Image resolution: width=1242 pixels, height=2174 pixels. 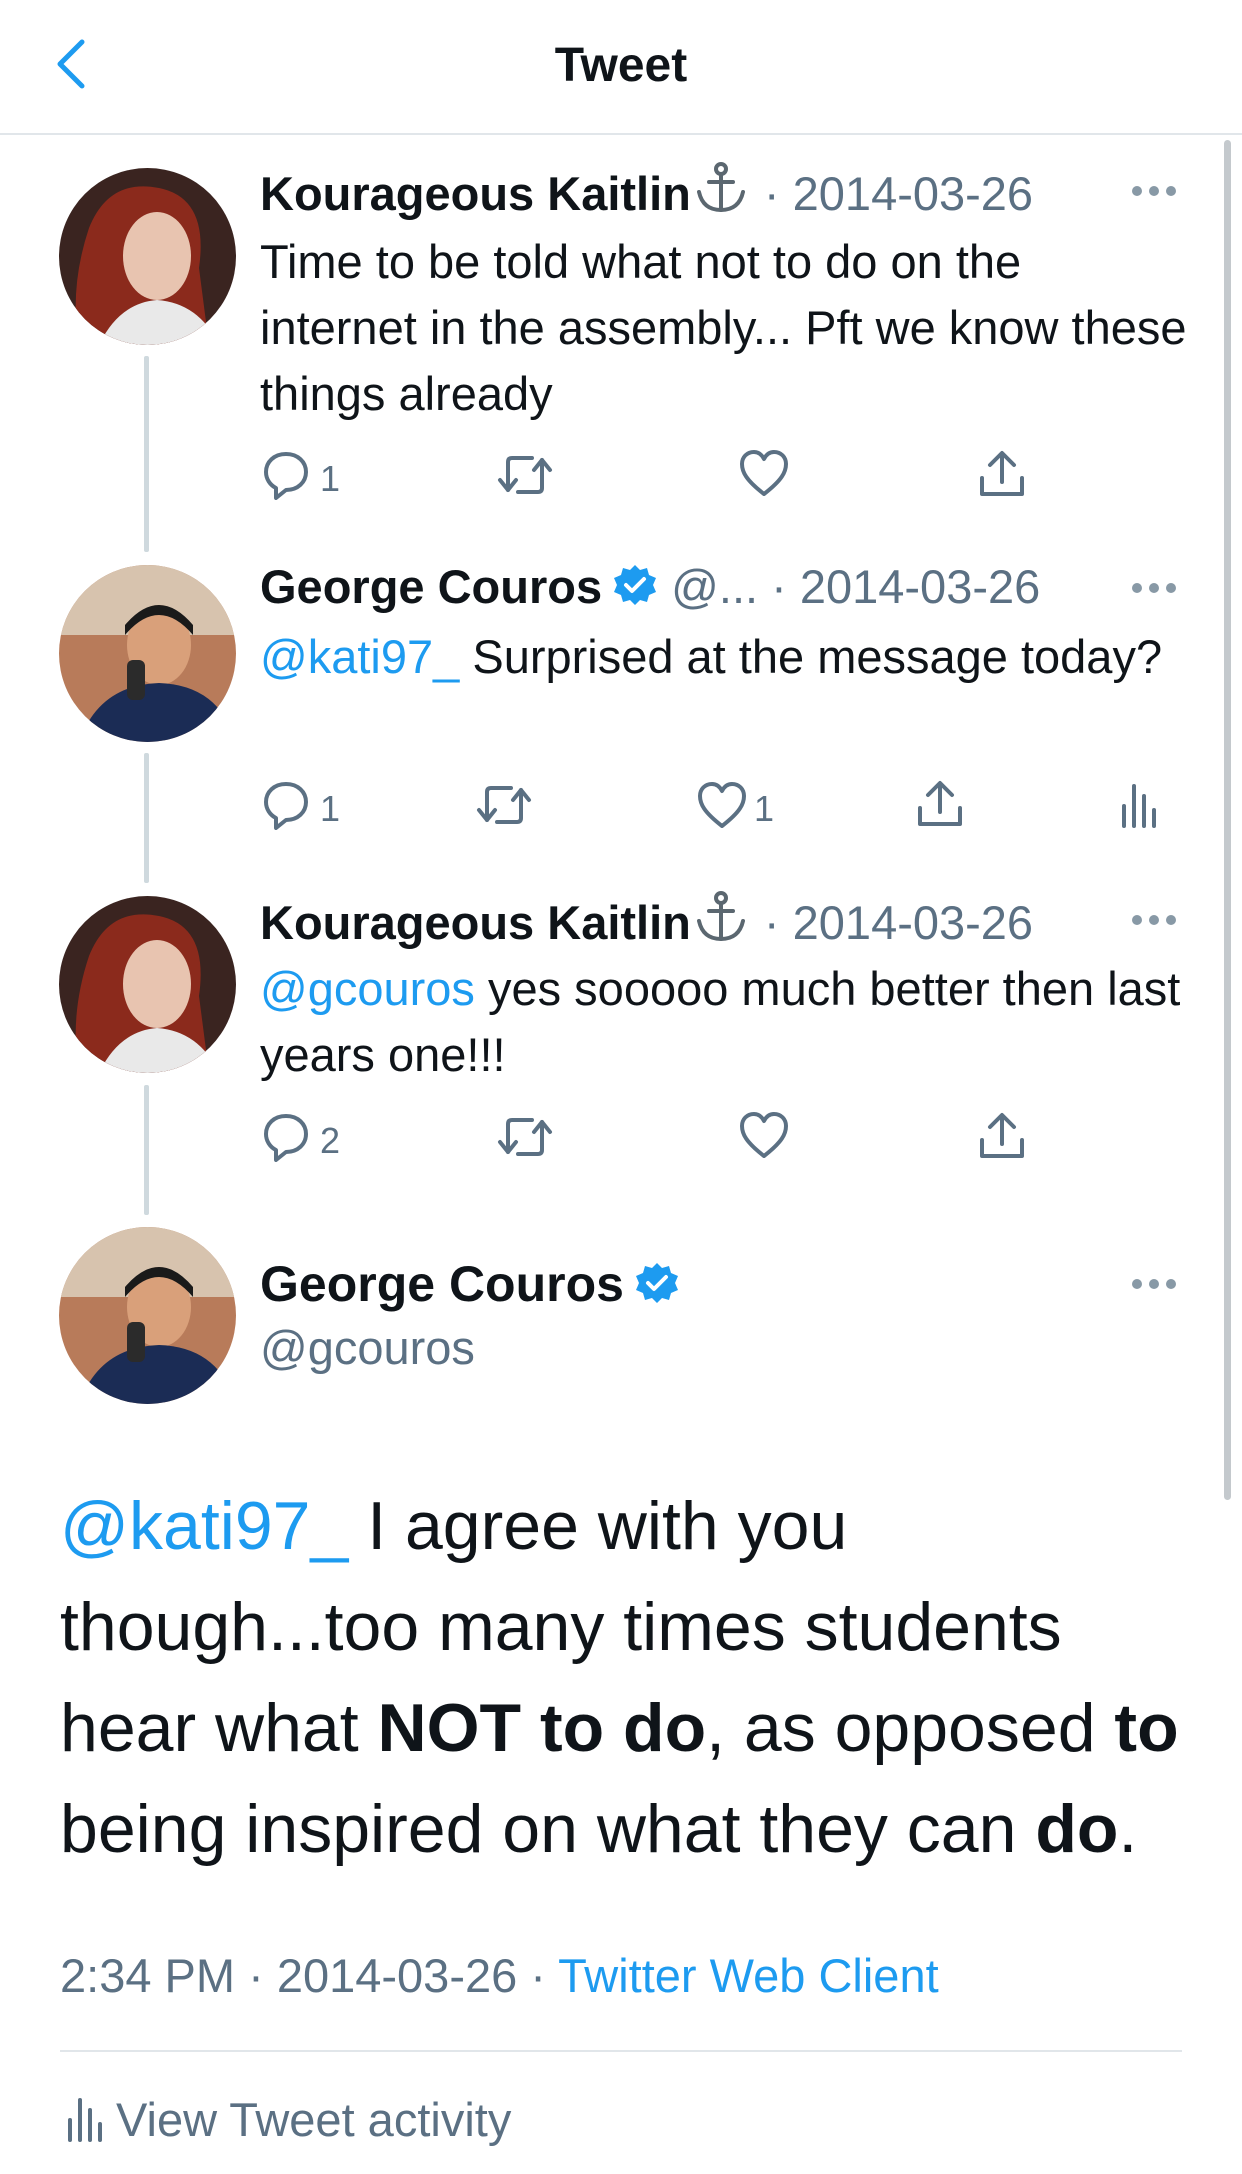 I want to click on tweet-header: George Couros @... · 2014-03-26, so click(x=650, y=587).